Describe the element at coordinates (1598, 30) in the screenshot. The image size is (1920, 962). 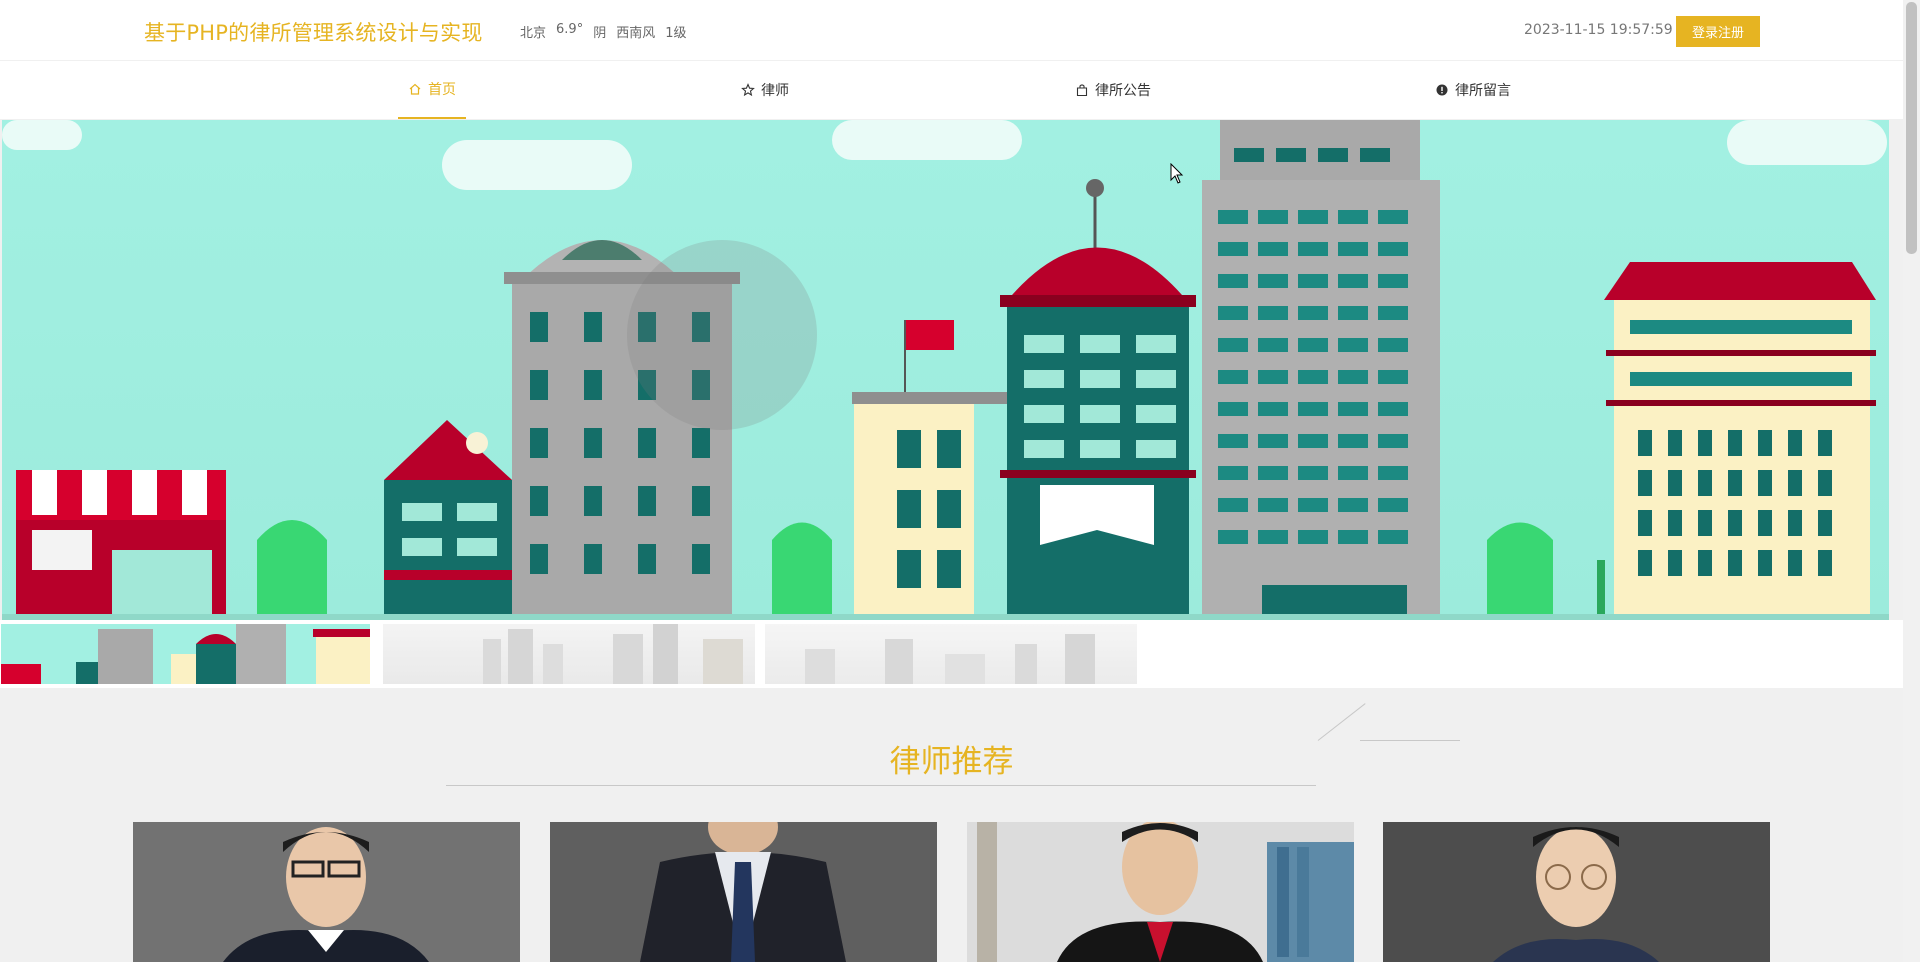
I see `current-datetime: 2023-11-15 19:57:59` at that location.